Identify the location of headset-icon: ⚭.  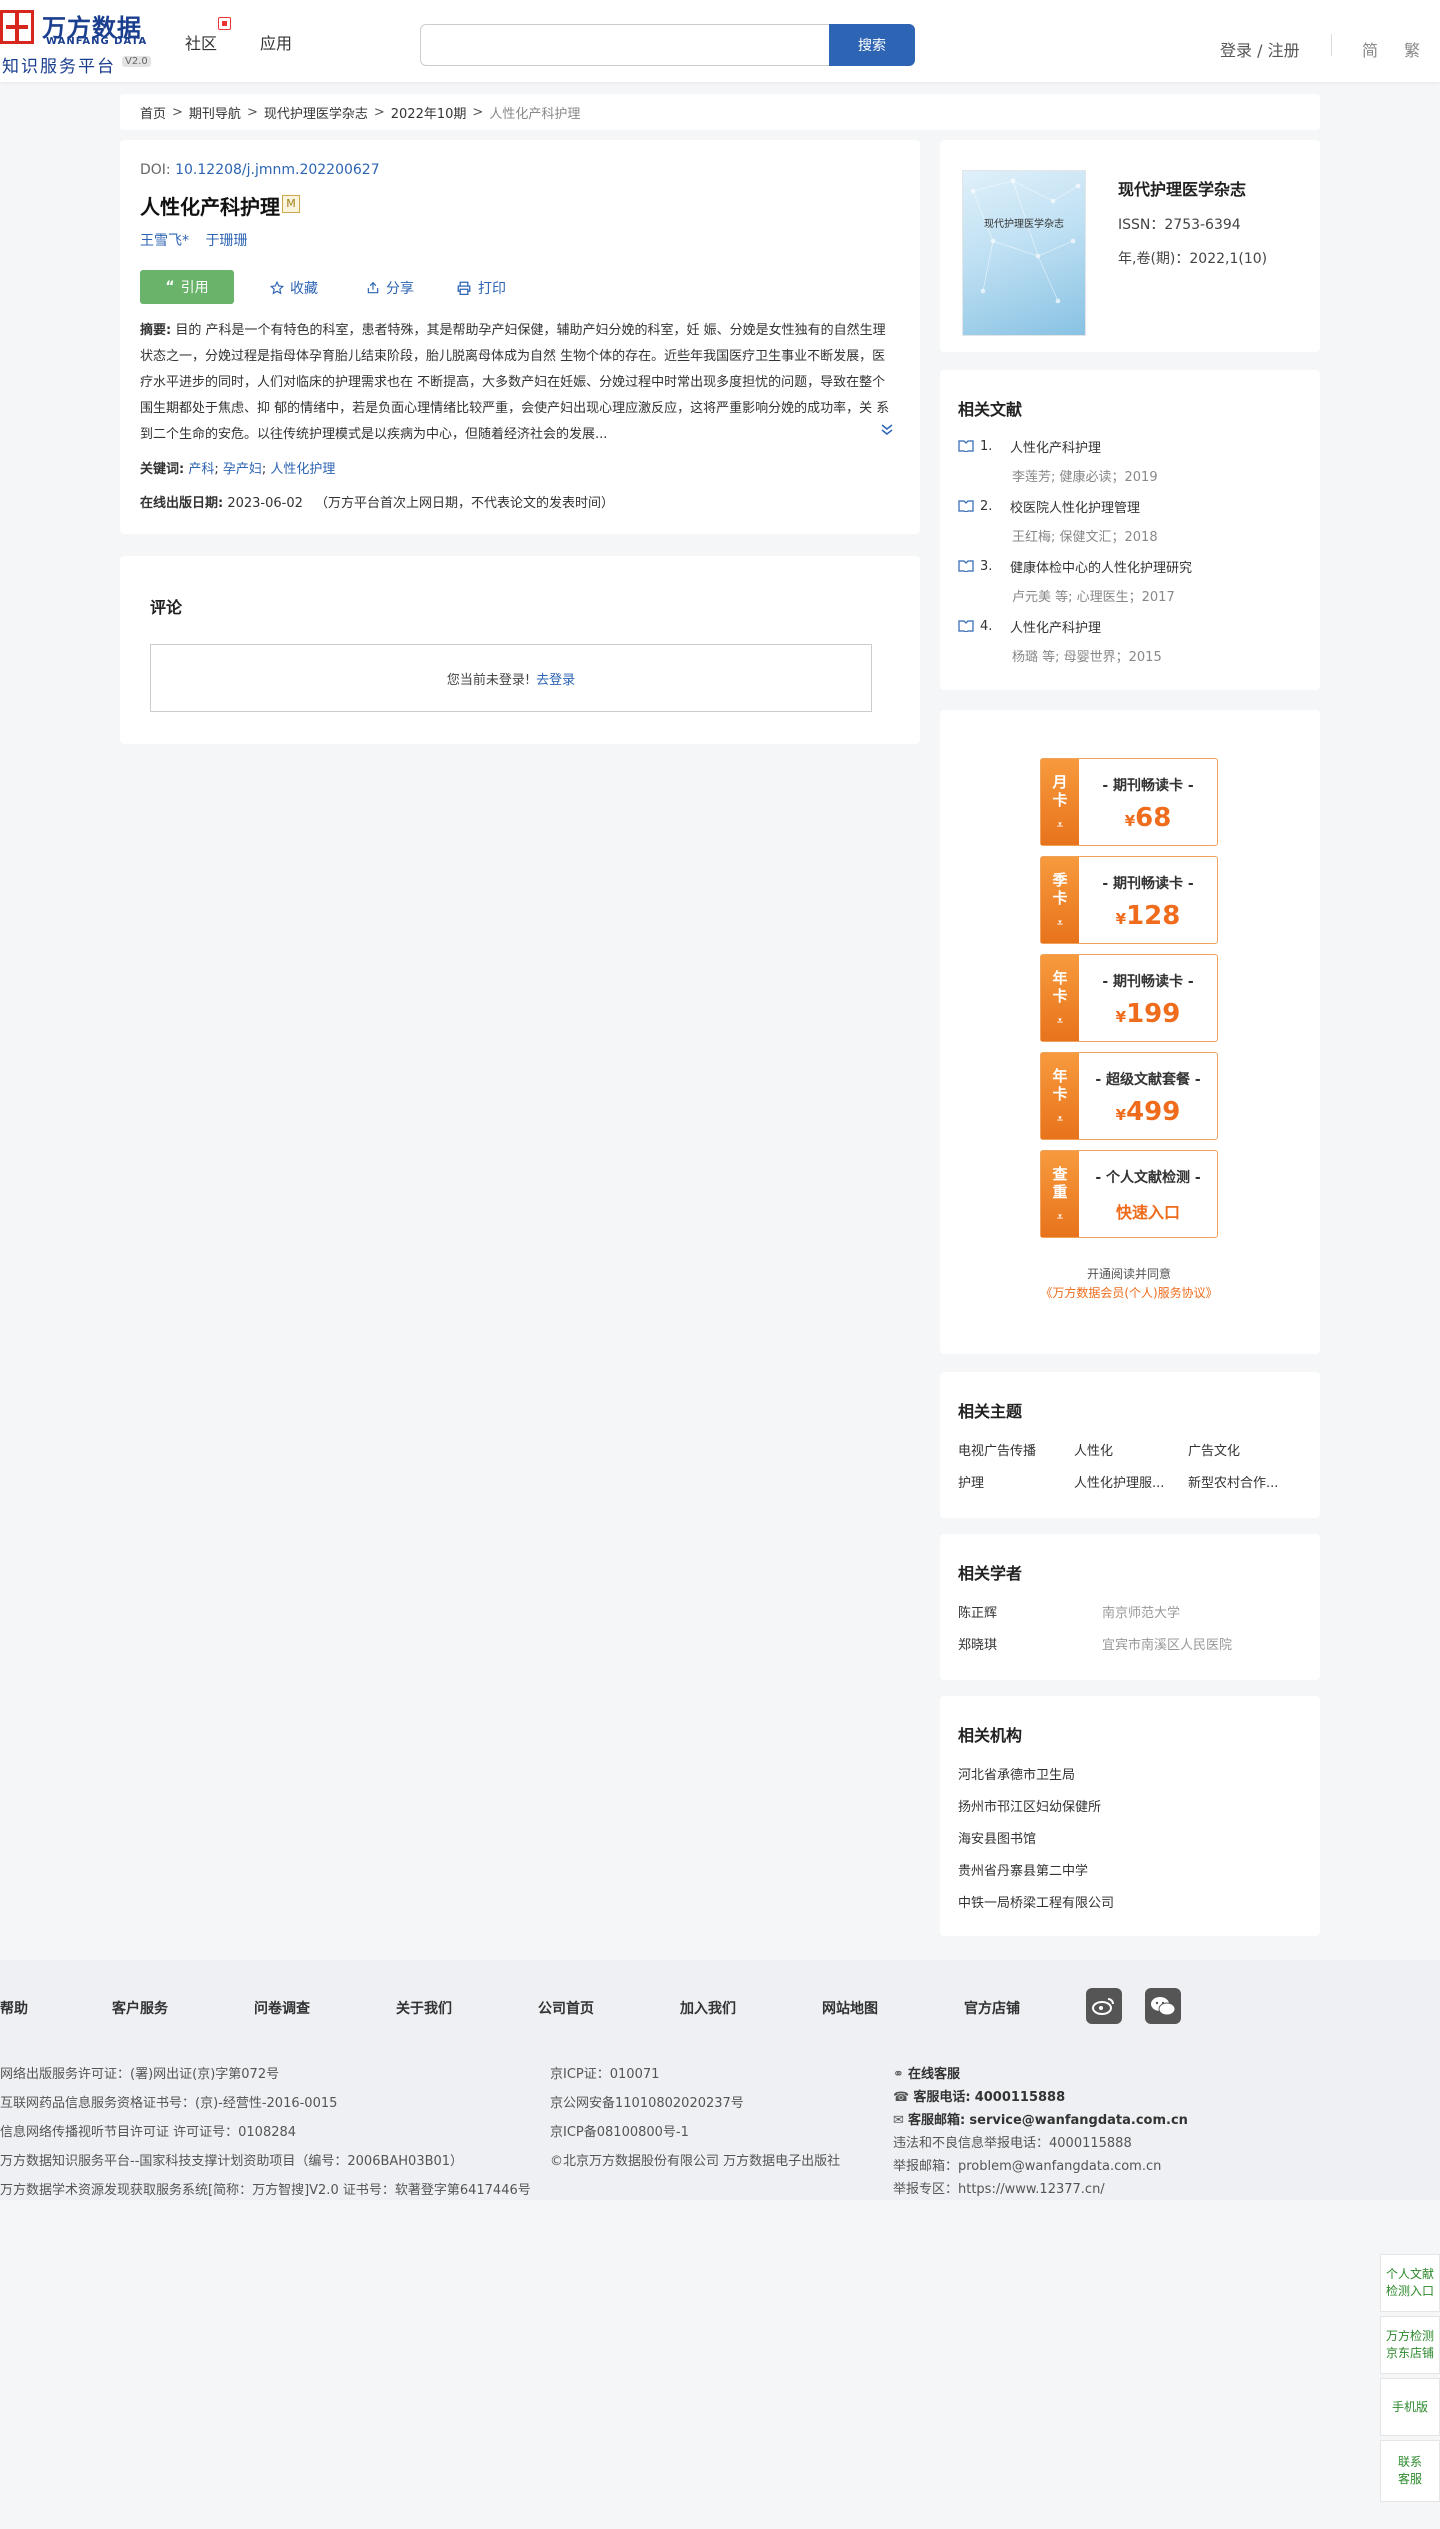
(898, 2074).